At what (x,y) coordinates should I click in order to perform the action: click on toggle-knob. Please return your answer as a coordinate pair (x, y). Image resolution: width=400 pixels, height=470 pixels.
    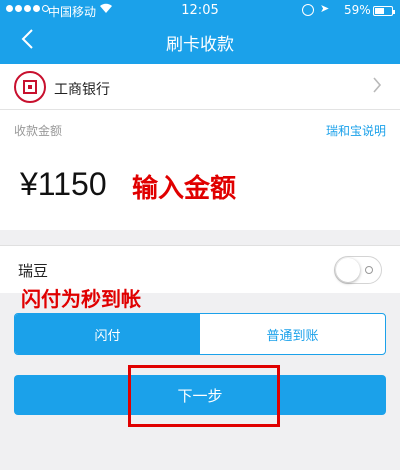
    Looking at the image, I should click on (348, 270).